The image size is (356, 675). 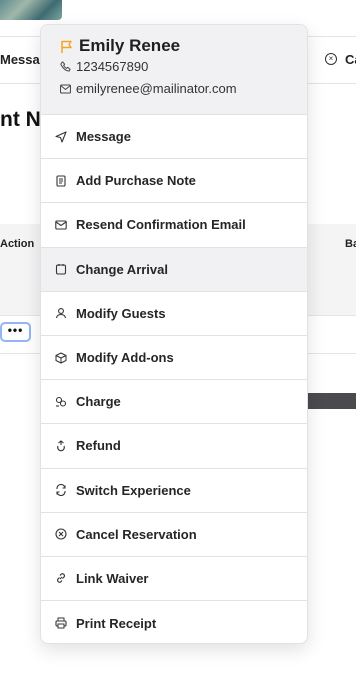 What do you see at coordinates (65, 66) in the screenshot?
I see `phone-icon` at bounding box center [65, 66].